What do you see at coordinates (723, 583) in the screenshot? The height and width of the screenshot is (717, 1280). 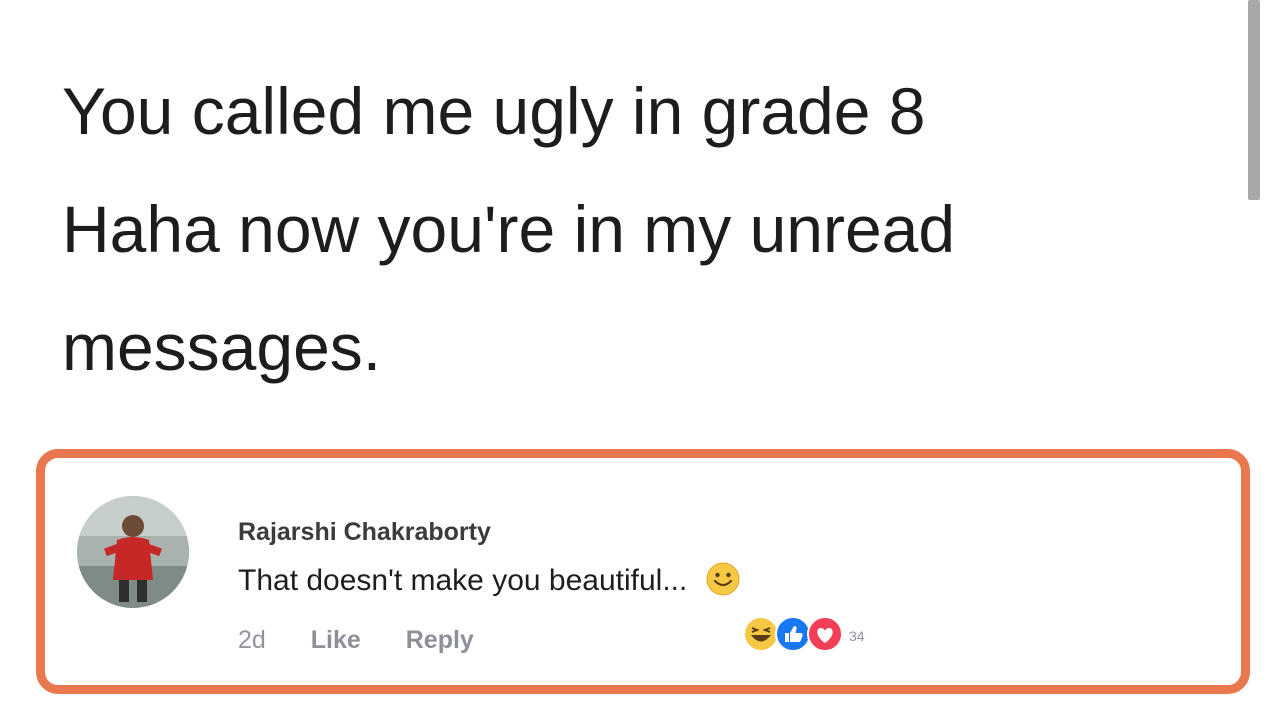 I see `smiley-emoji-icon` at bounding box center [723, 583].